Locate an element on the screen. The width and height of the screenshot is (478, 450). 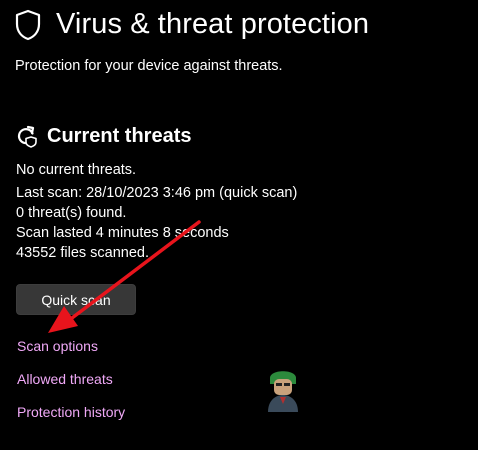
files-scanned-text: 43552 files scanned. is located at coordinates (83, 253).